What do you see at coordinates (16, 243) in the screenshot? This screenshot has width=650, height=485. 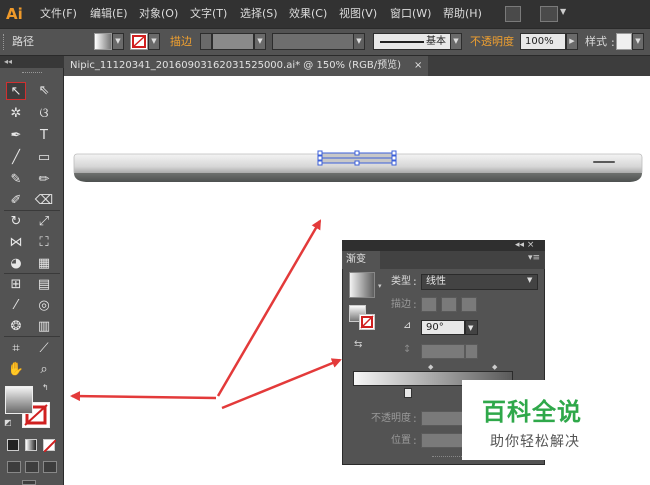 I see `width-tool-icon: ⋈` at bounding box center [16, 243].